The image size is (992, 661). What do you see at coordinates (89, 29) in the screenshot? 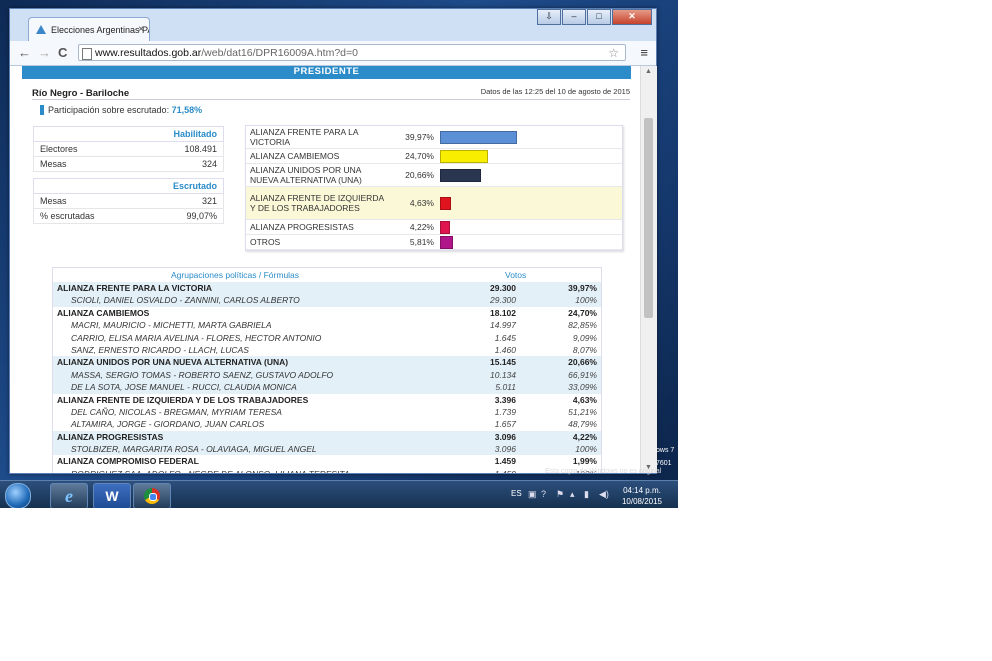
I see `browser-tab: Elecciones Argentinas PAS ×` at bounding box center [89, 29].